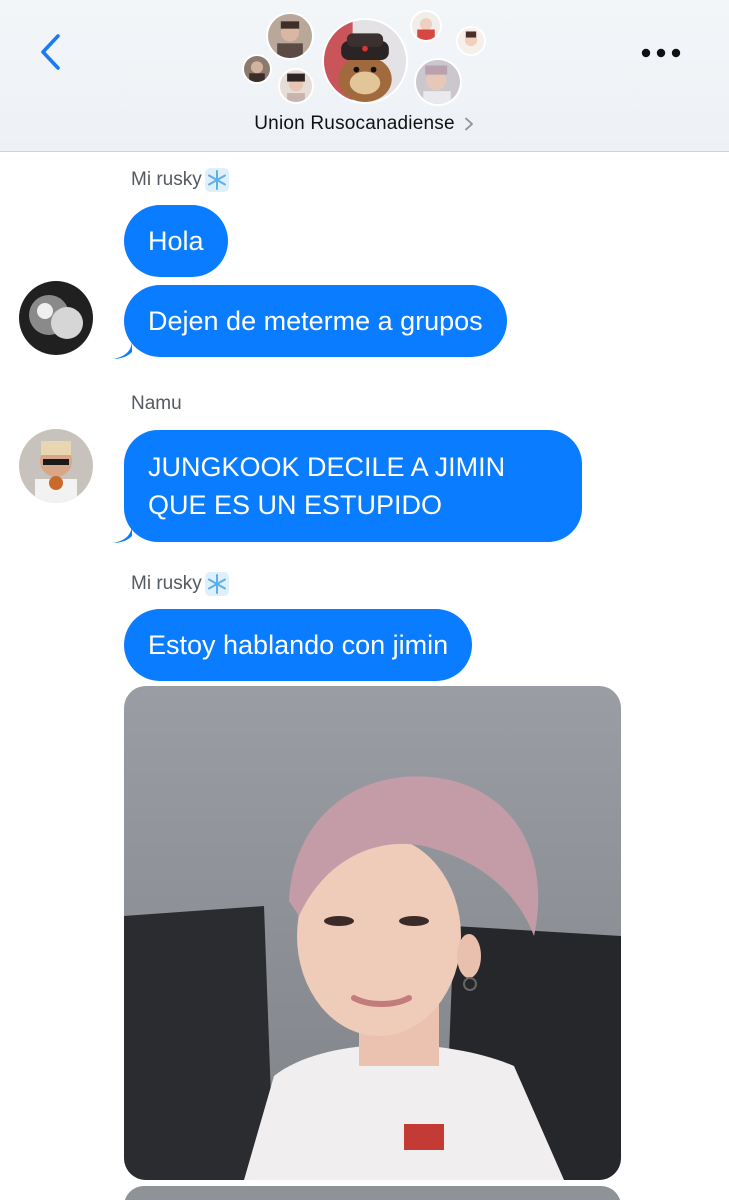 The height and width of the screenshot is (1200, 729). What do you see at coordinates (327, 467) in the screenshot?
I see `message-text-line: JUNGKOOK DECILE A JIMIN` at bounding box center [327, 467].